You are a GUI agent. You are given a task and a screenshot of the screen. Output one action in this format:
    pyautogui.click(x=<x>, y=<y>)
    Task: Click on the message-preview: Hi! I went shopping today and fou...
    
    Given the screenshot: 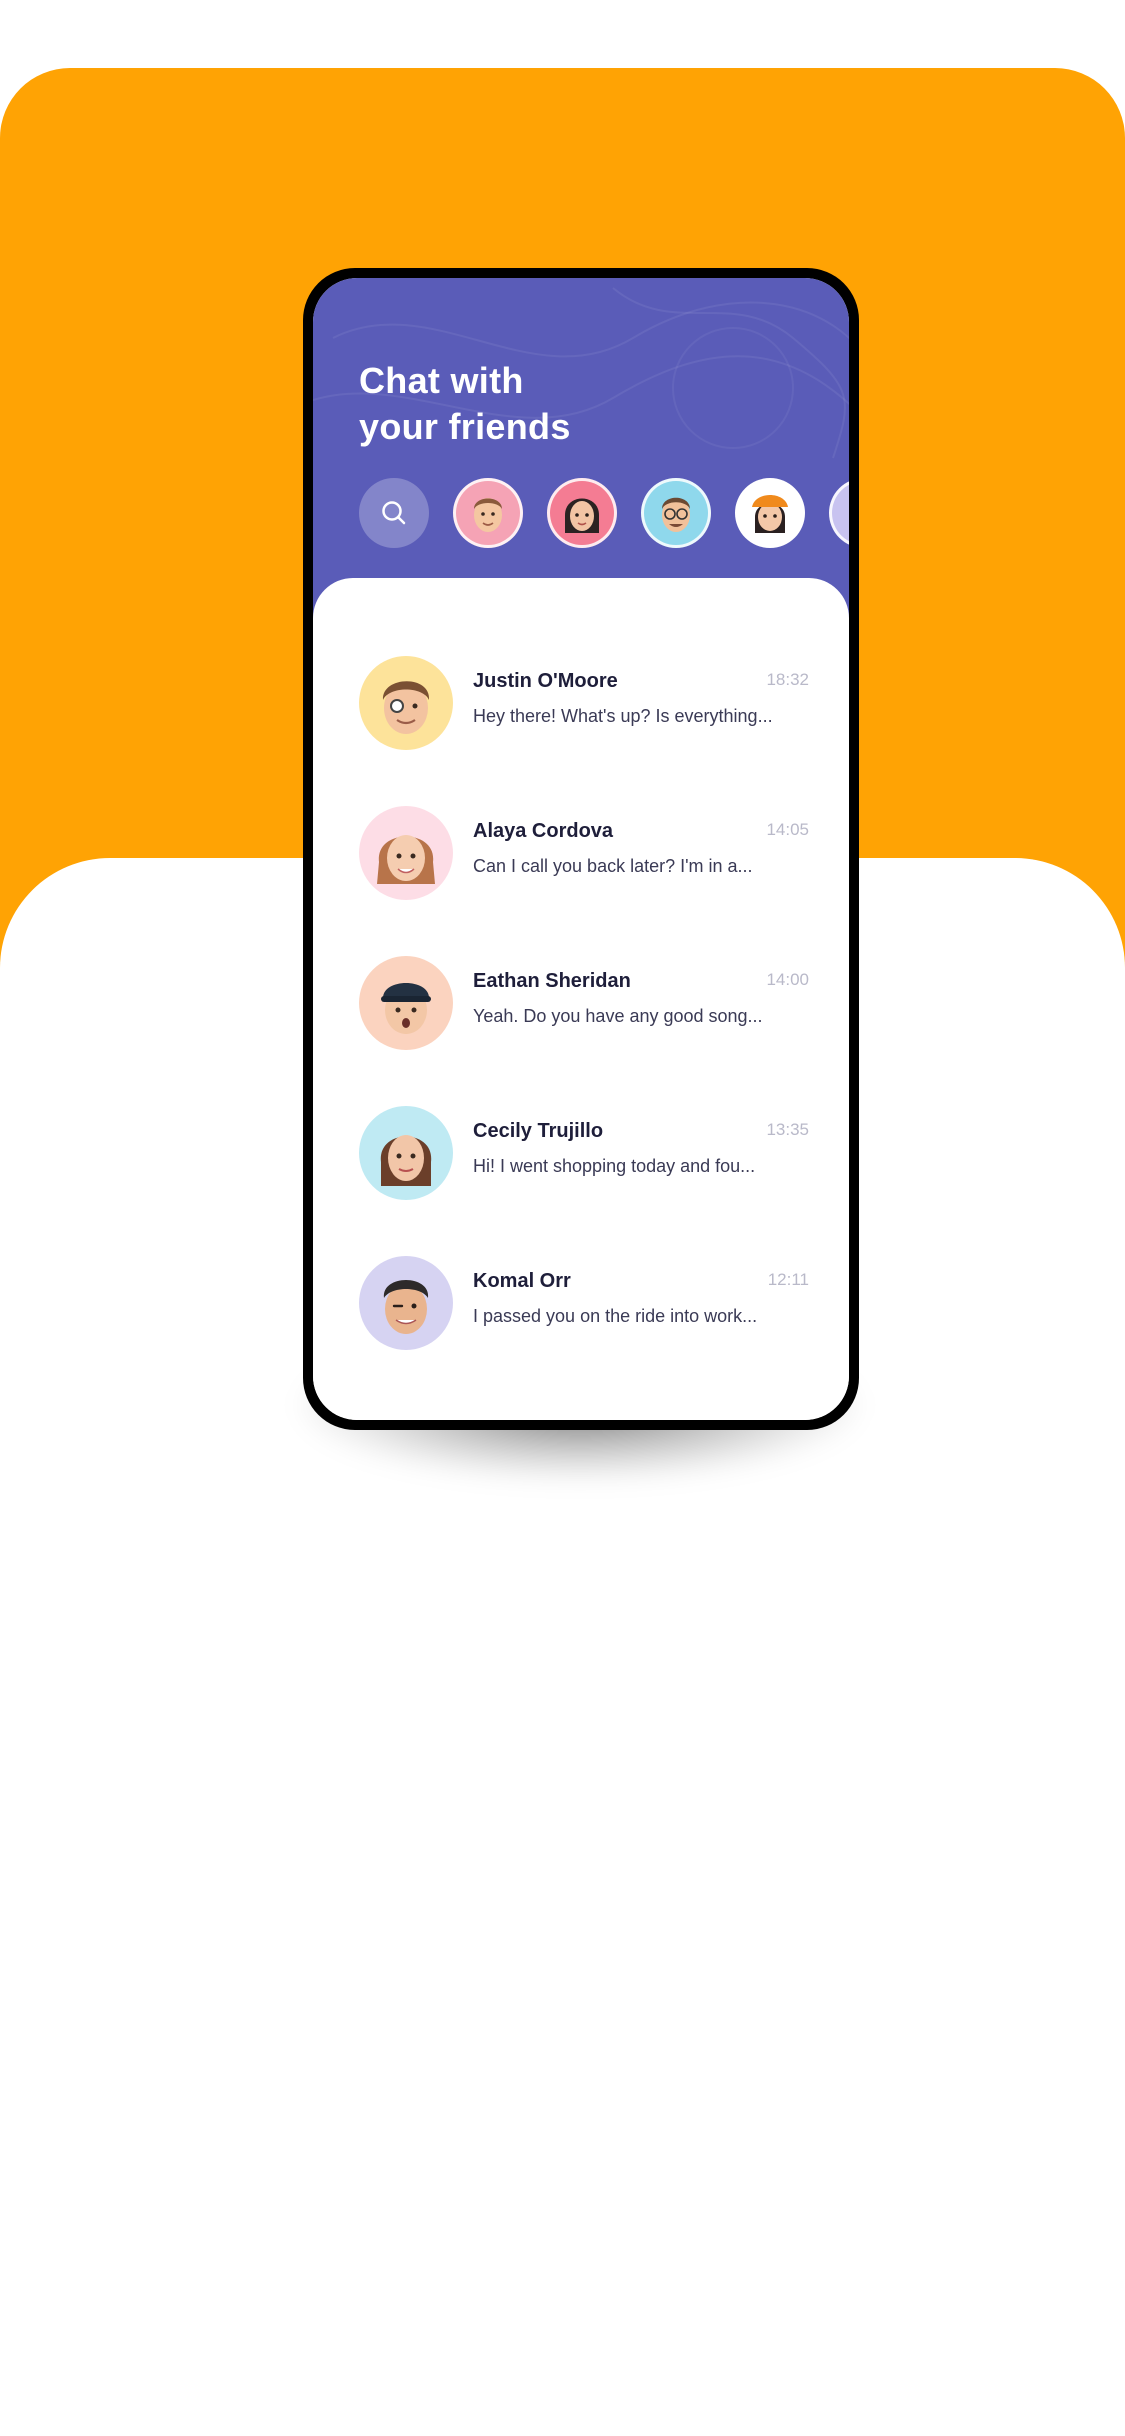 What is the action you would take?
    pyautogui.click(x=614, y=1166)
    